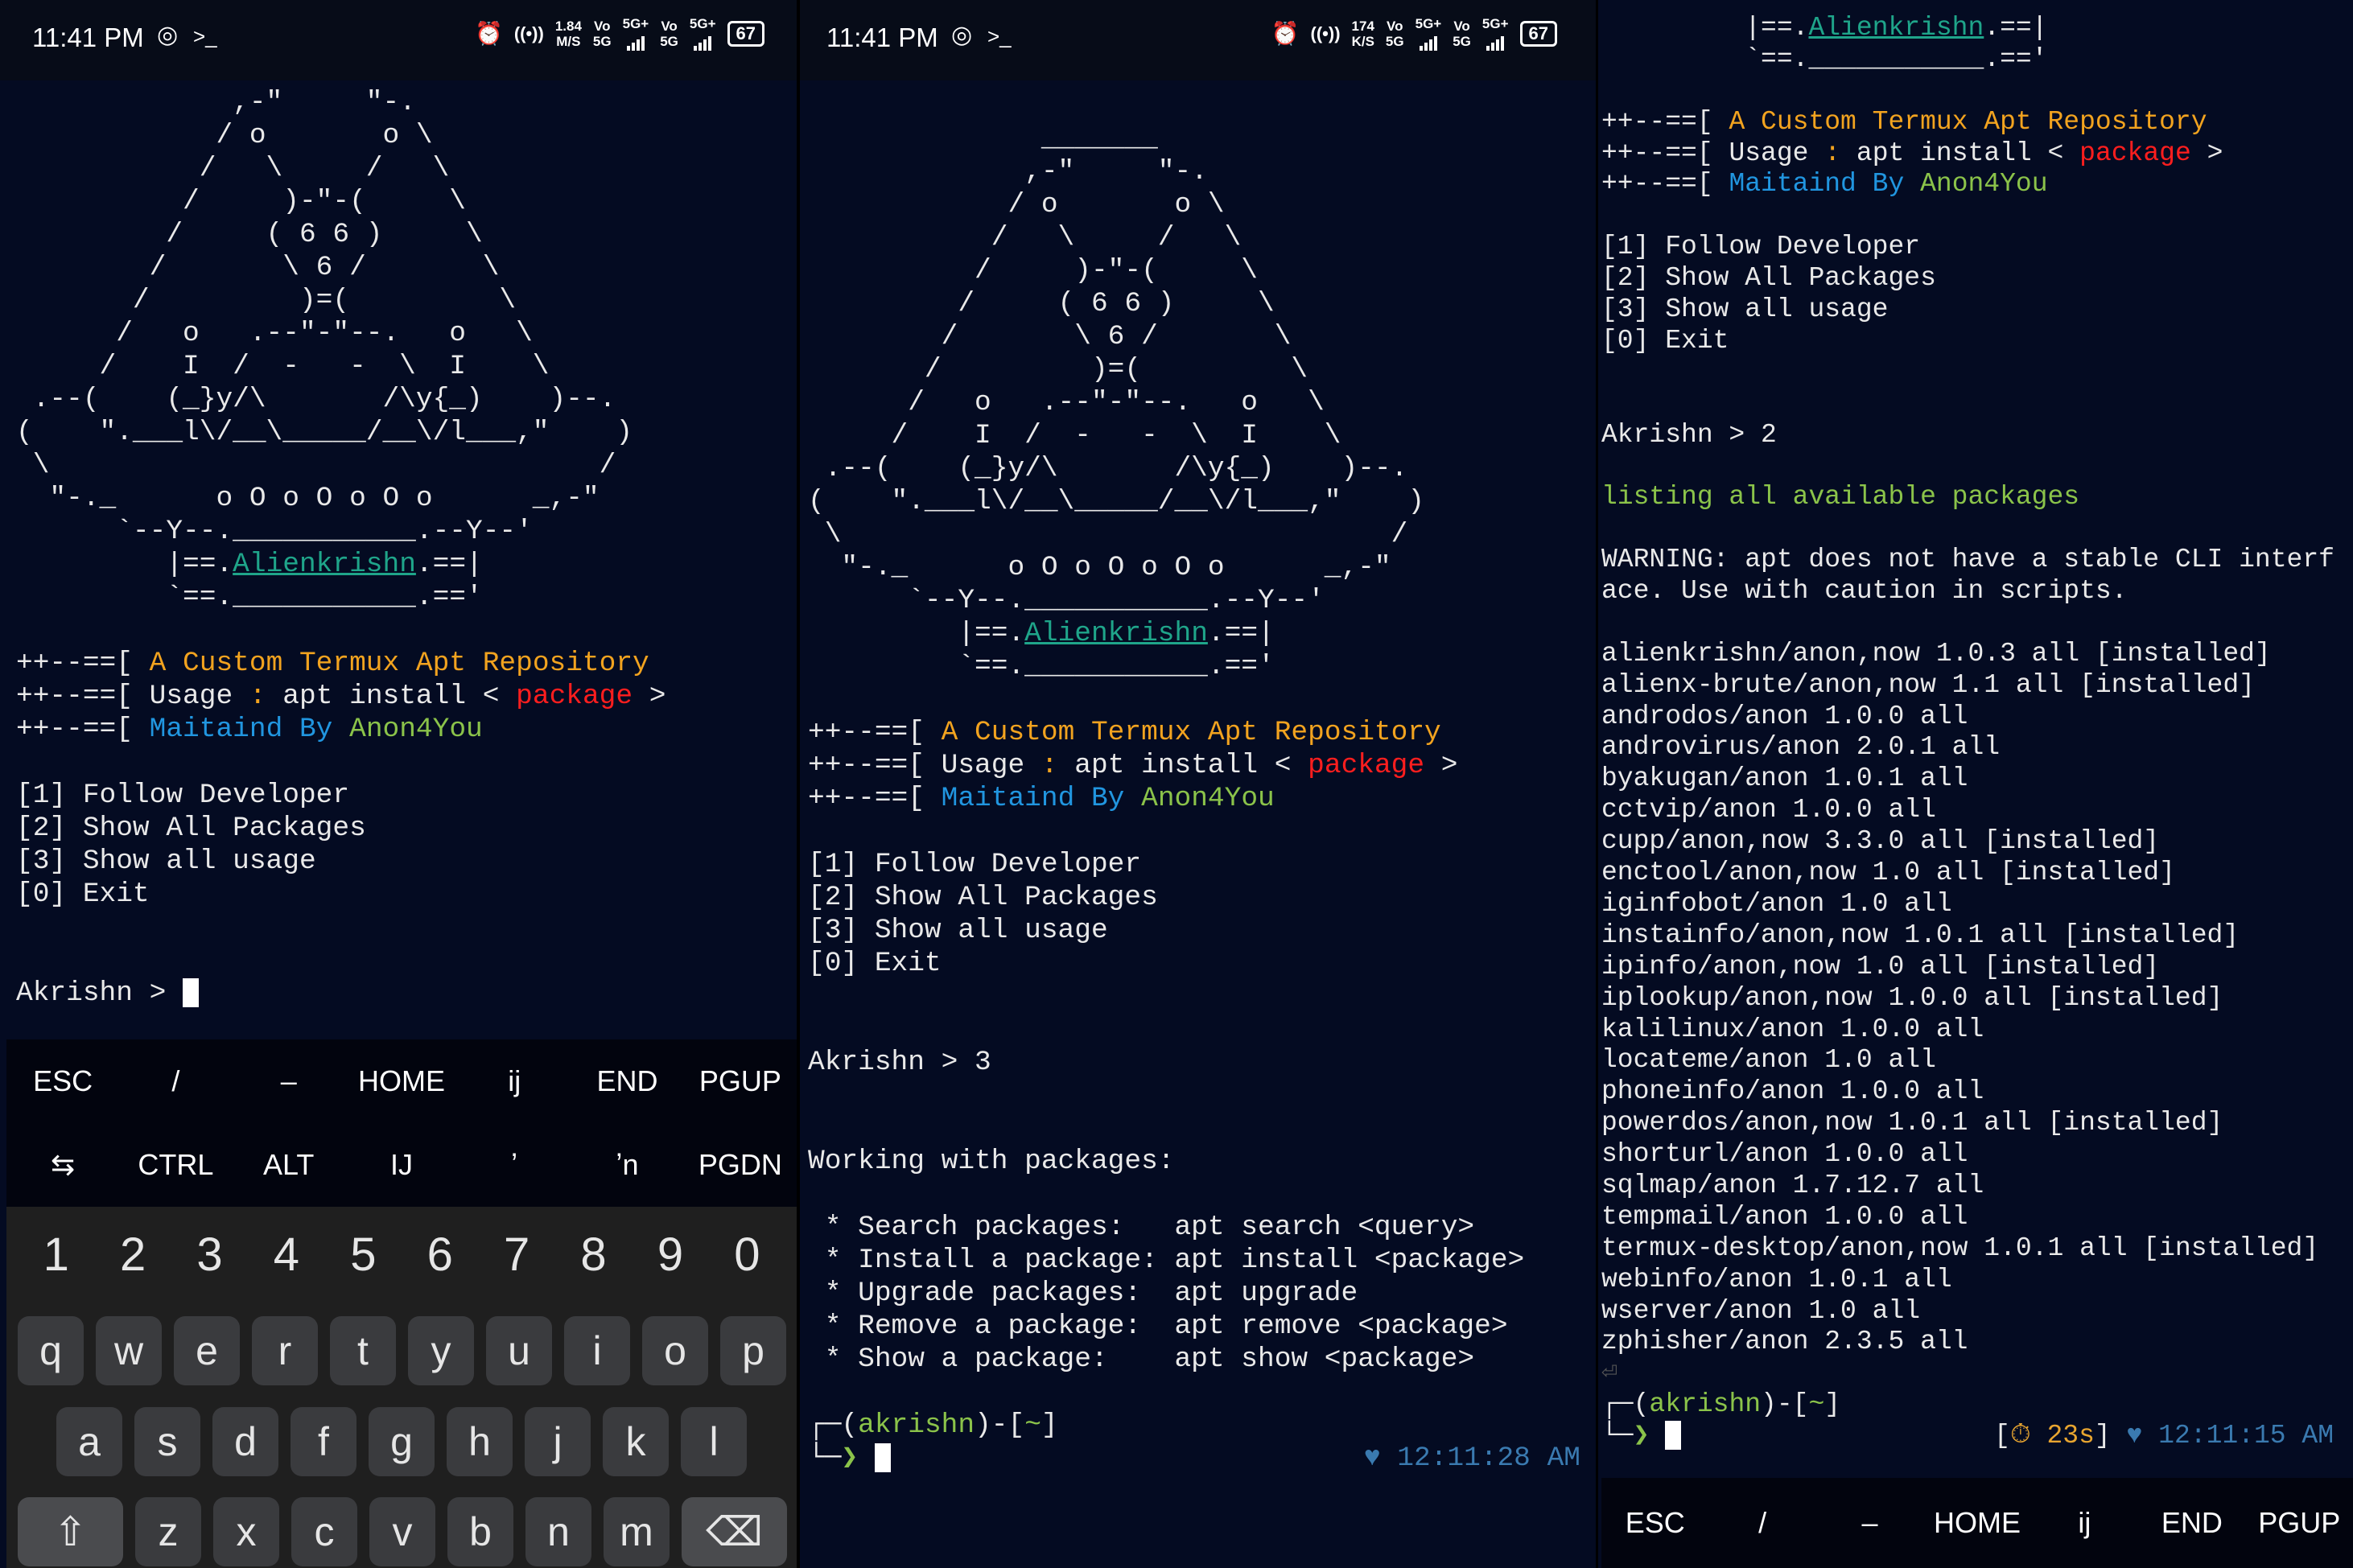 This screenshot has height=1568, width=2353. What do you see at coordinates (129, 1350) in the screenshot?
I see `key-w: w` at bounding box center [129, 1350].